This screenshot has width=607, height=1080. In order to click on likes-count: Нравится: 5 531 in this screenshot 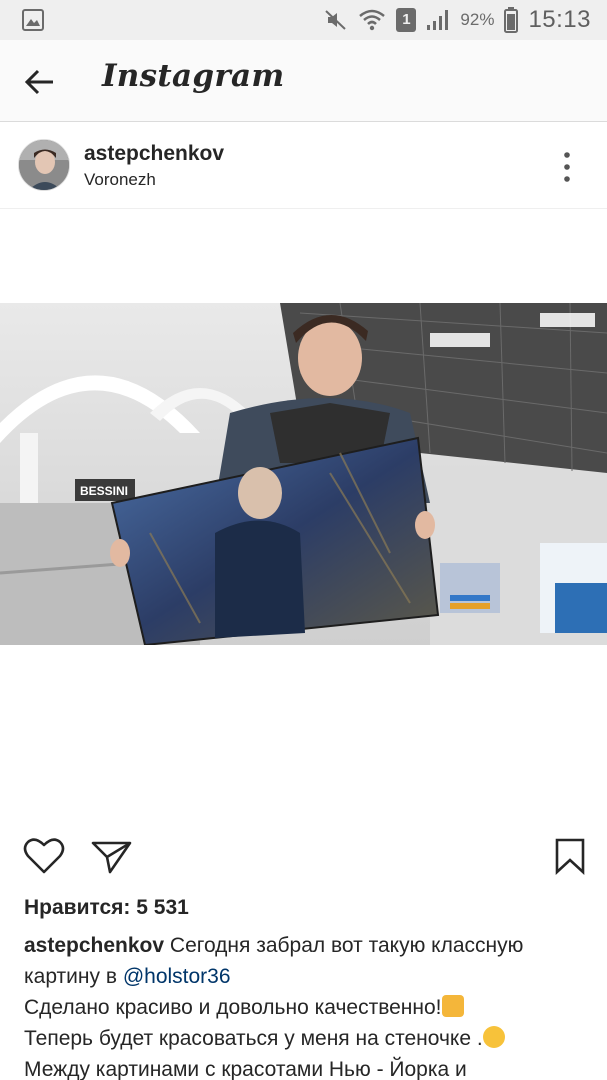, I will do `click(106, 908)`.